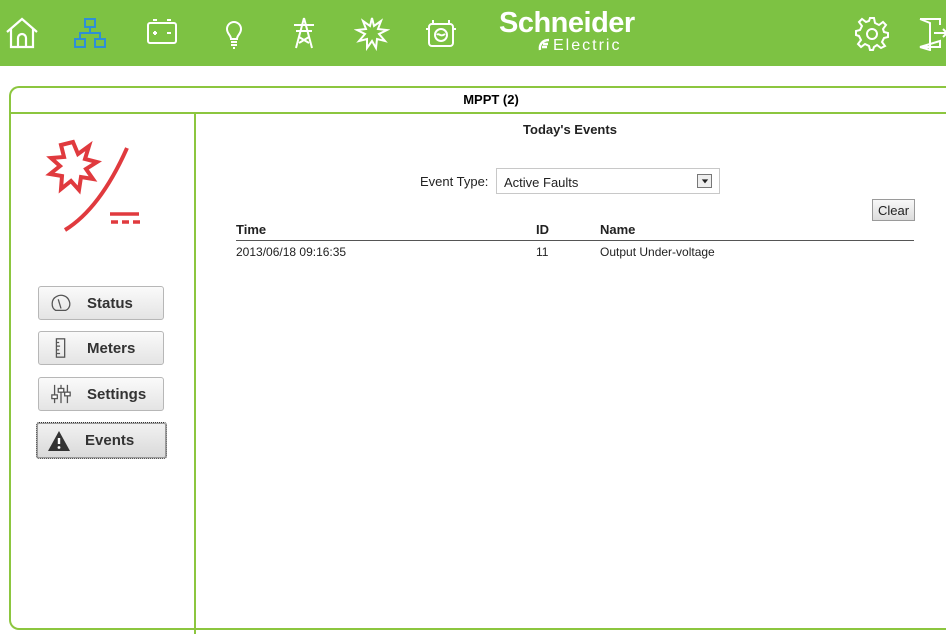  What do you see at coordinates (587, 45) in the screenshot?
I see `logo-tagline: Electric` at bounding box center [587, 45].